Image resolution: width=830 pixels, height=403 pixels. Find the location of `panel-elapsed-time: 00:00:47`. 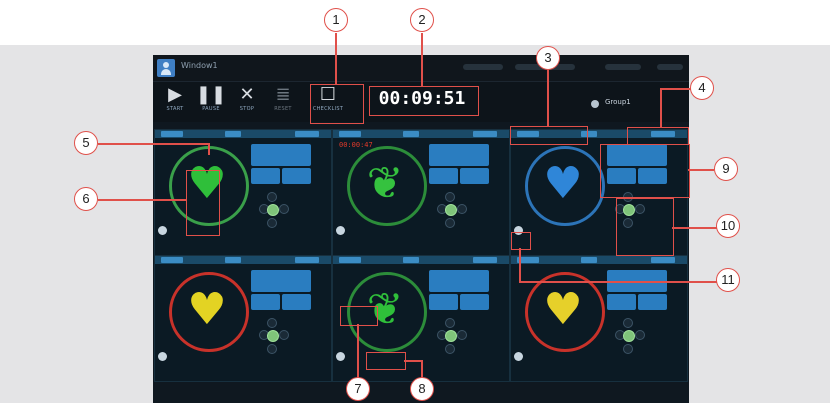

panel-elapsed-time: 00:00:47 is located at coordinates (356, 145).